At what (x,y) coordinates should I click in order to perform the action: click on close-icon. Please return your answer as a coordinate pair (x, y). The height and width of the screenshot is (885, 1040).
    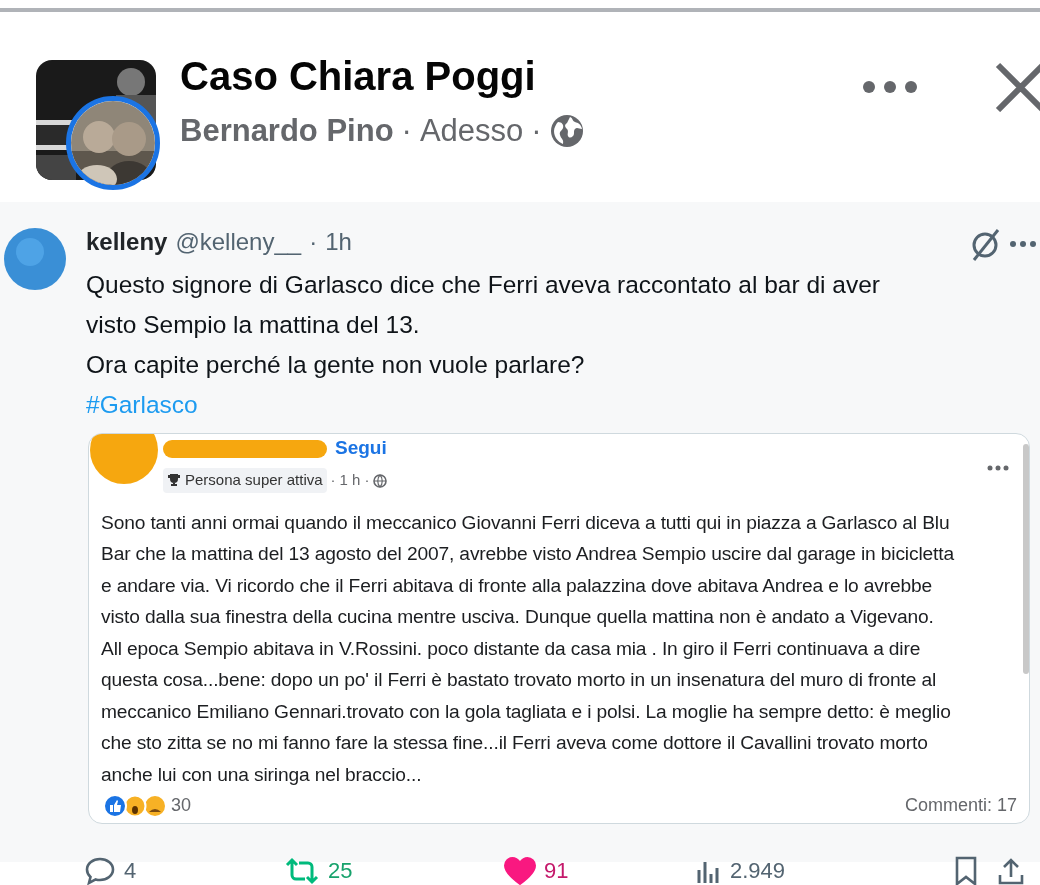
    Looking at the image, I should click on (1017, 87).